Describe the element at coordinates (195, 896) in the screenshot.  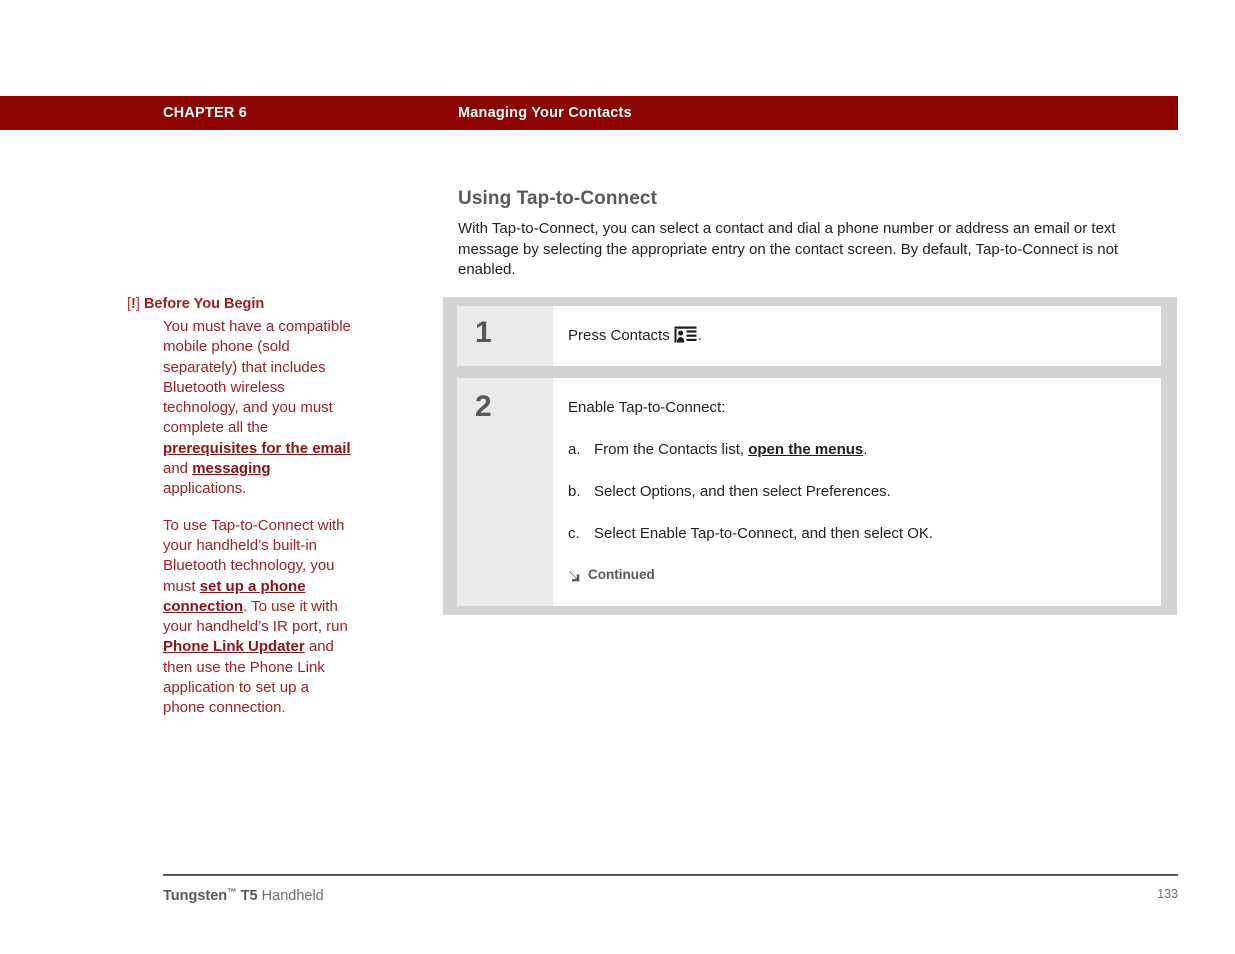
I see `footer-brand: Tungsten` at that location.